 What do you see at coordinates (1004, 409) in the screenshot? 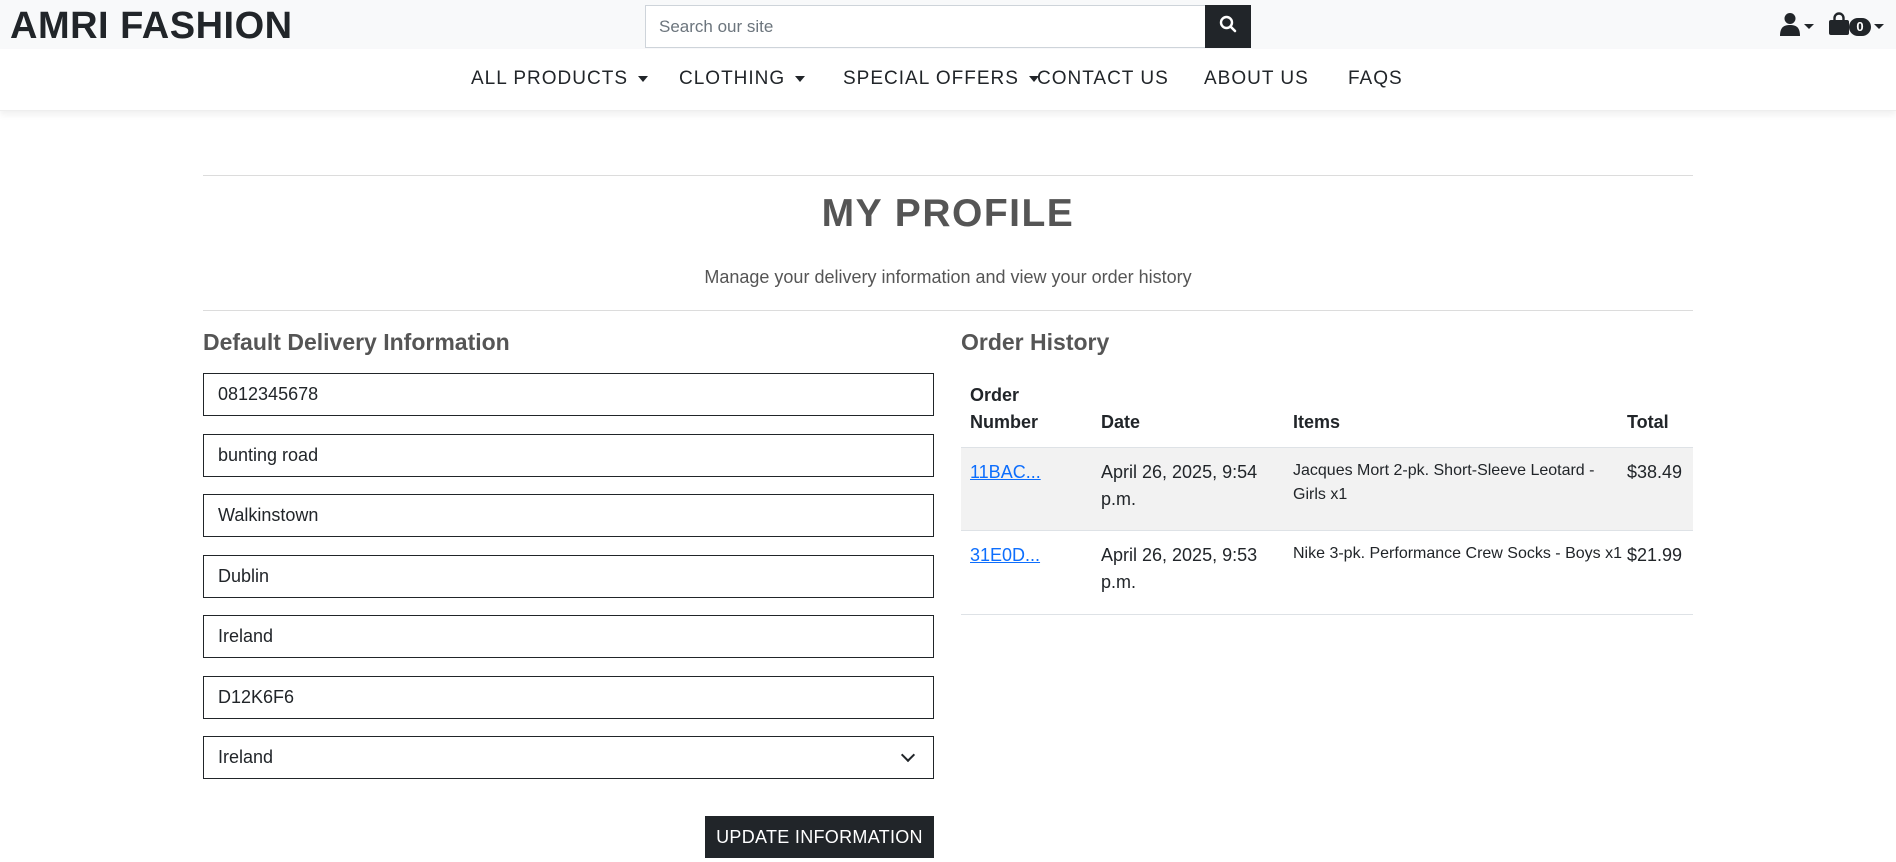
I see `column-header-order-number: Order Number` at bounding box center [1004, 409].